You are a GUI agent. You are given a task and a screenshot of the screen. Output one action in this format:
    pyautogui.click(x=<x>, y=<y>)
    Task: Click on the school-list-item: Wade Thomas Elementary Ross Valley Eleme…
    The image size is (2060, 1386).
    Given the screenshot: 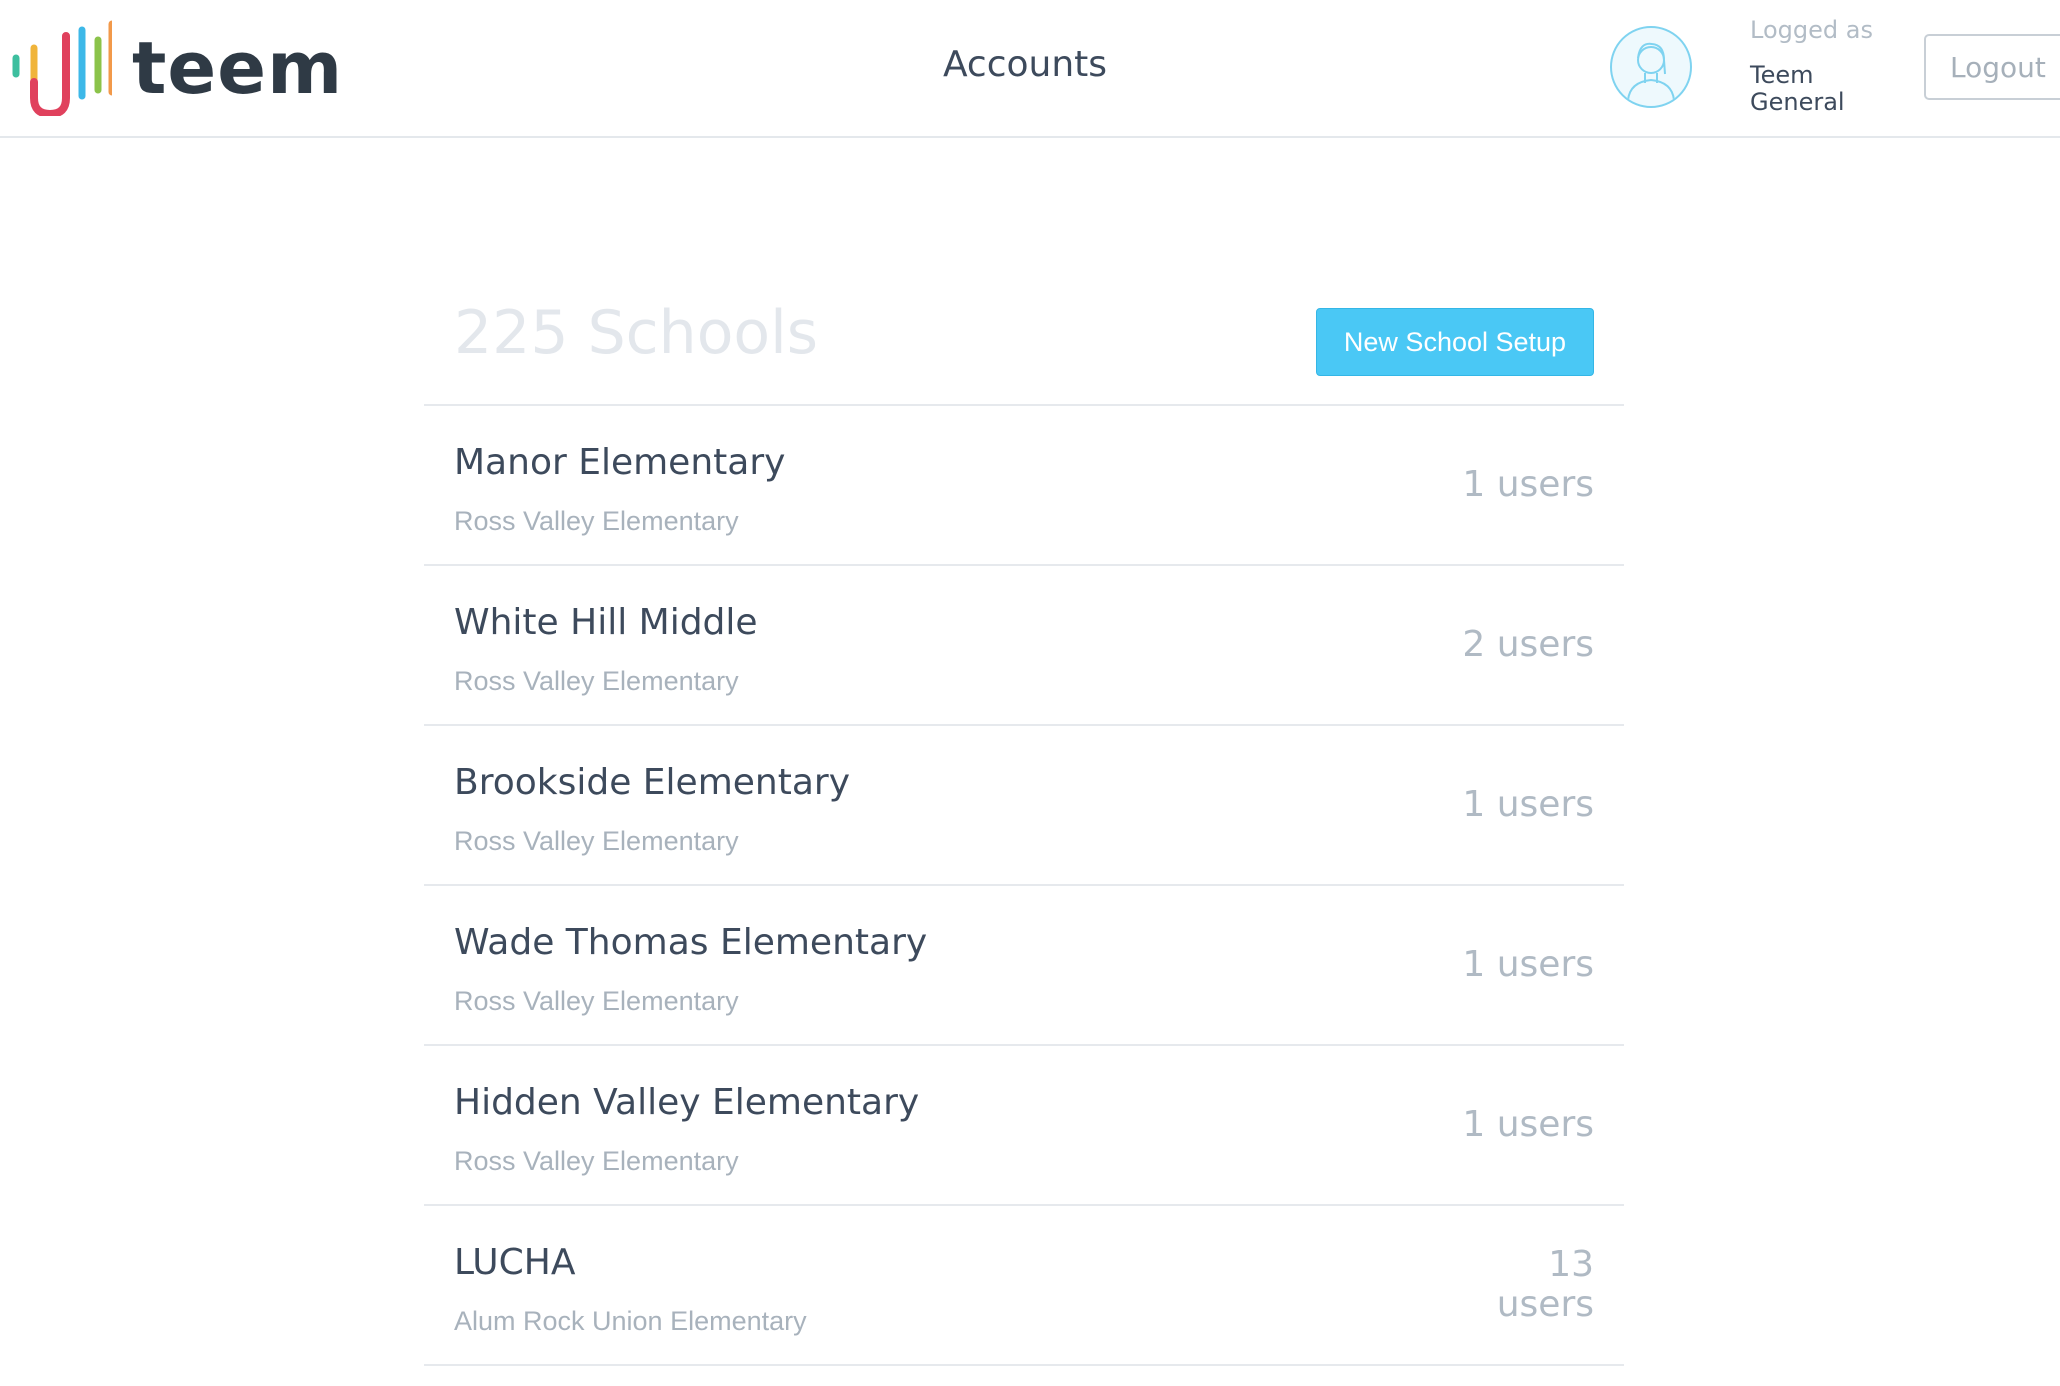 What is the action you would take?
    pyautogui.click(x=1024, y=966)
    